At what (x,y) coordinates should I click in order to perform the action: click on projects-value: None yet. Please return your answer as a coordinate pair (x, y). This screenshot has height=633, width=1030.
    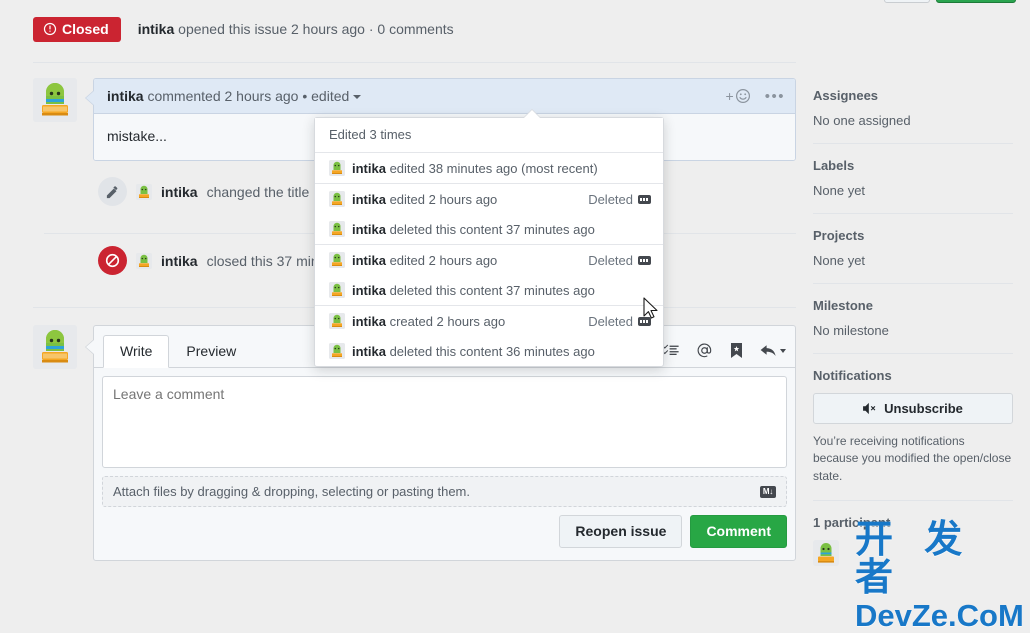
    Looking at the image, I should click on (839, 260).